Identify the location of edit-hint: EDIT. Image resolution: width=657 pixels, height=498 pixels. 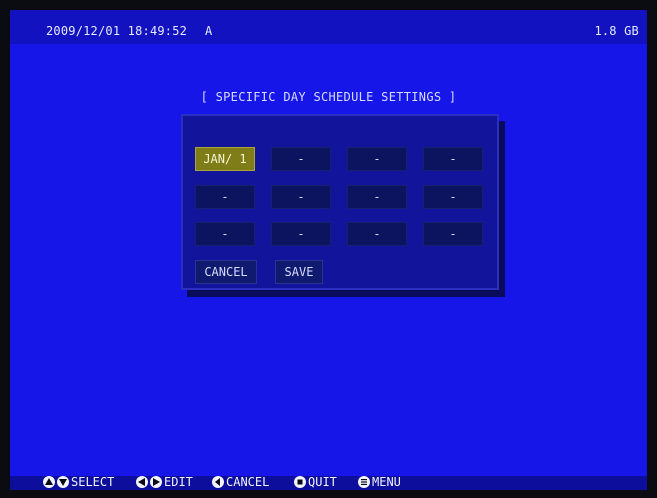
(164, 482).